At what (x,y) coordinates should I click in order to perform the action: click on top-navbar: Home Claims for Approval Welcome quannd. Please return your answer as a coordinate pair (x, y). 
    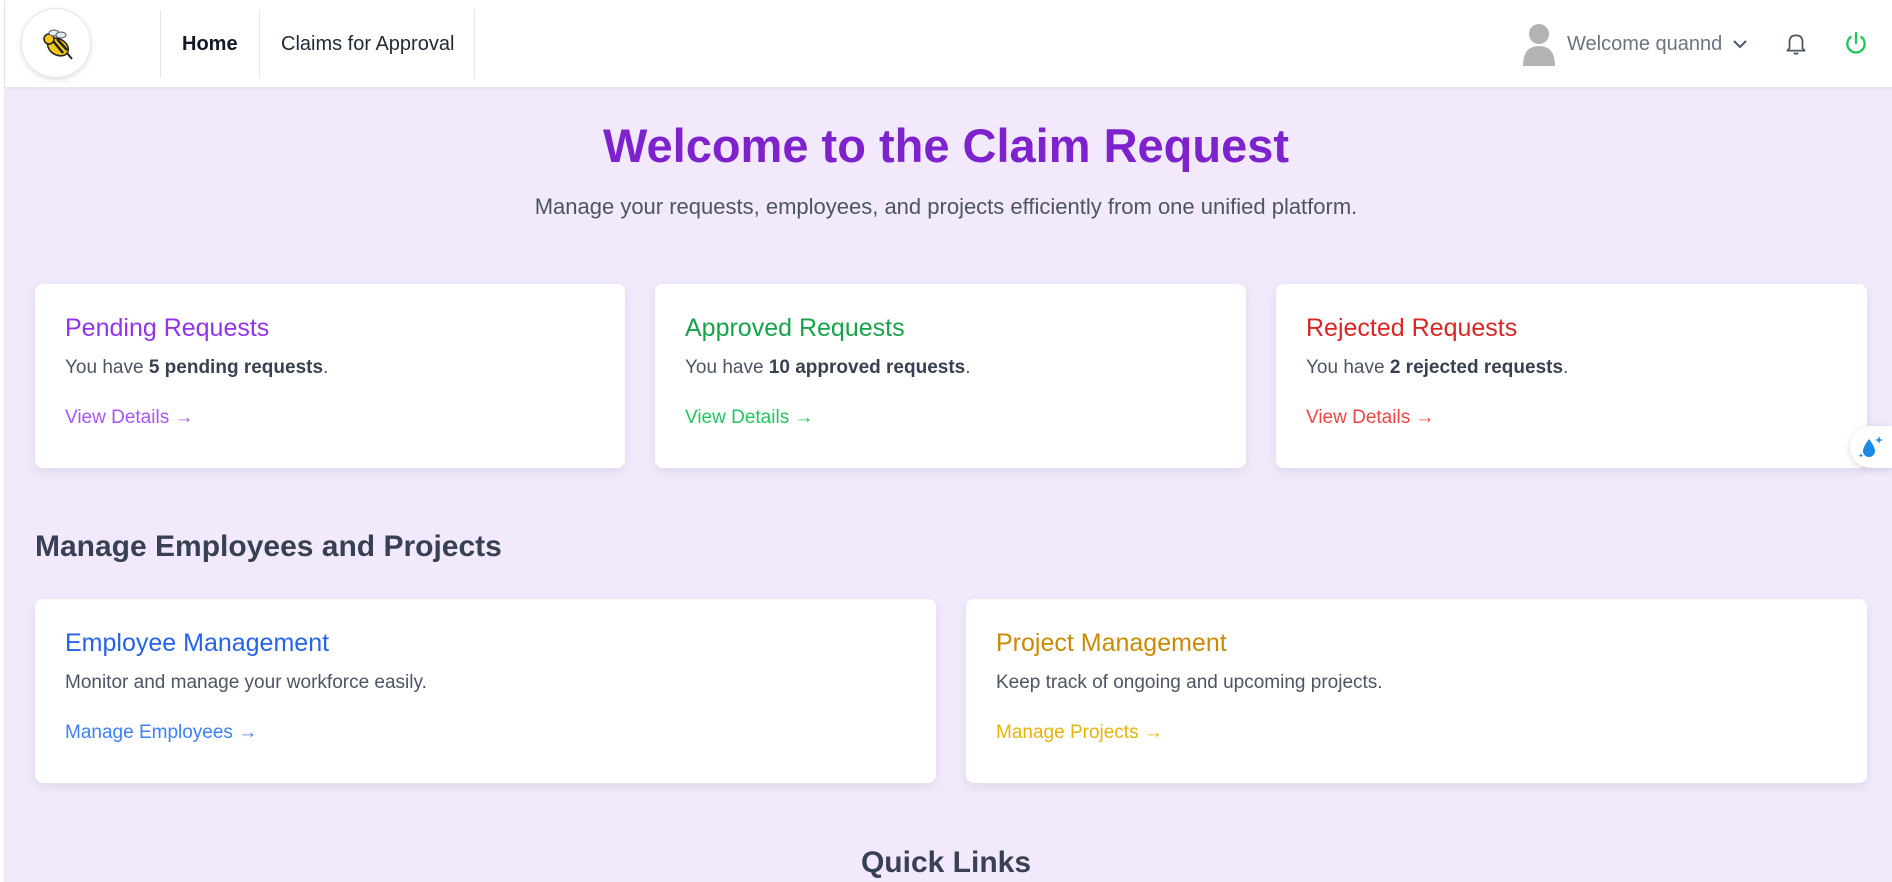
    Looking at the image, I should click on (948, 44).